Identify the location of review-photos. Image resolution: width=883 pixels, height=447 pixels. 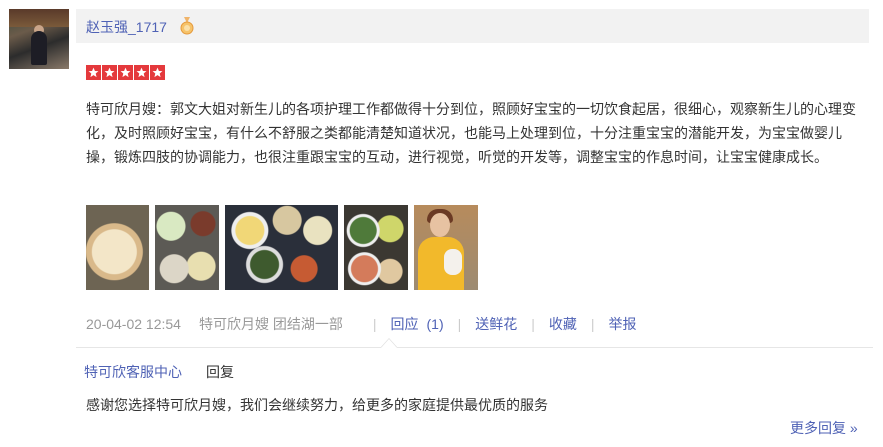
(285, 247).